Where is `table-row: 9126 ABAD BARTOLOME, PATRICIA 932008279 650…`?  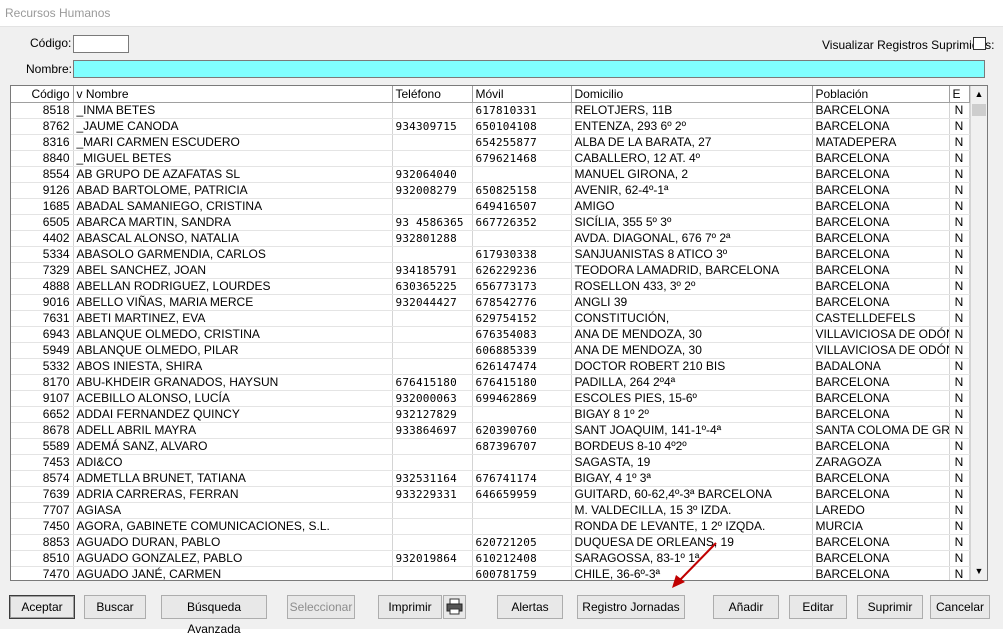
table-row: 9126 ABAD BARTOLOME, PATRICIA 932008279 650… is located at coordinates (490, 190).